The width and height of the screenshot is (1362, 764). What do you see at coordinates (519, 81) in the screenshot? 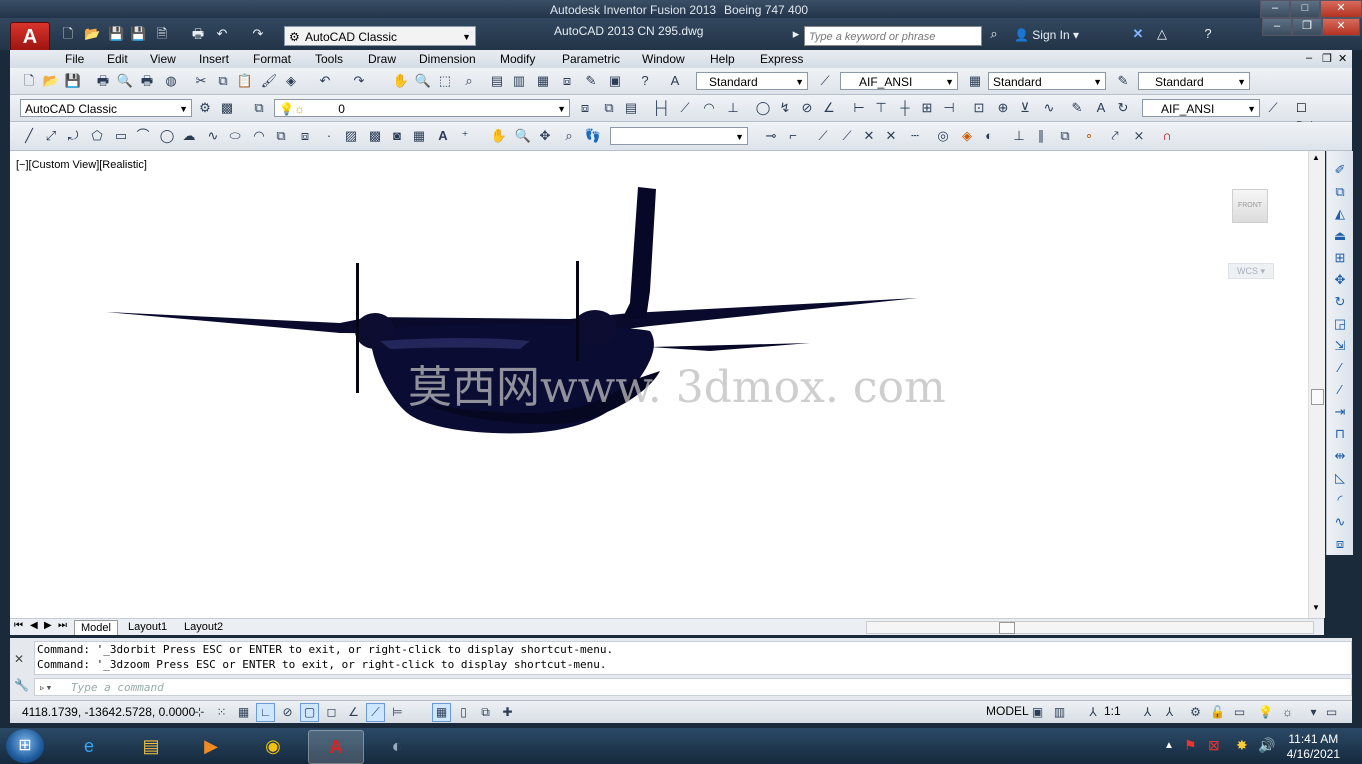
I see `design-center-icon: ▥` at bounding box center [519, 81].